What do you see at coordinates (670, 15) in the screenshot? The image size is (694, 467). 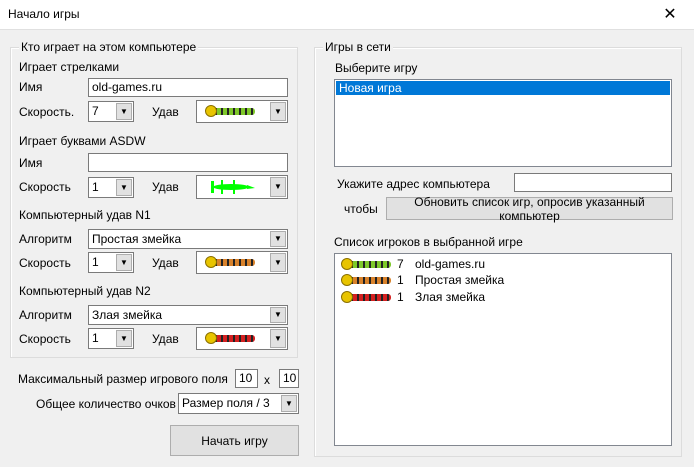 I see `close-icon: ✕` at bounding box center [670, 15].